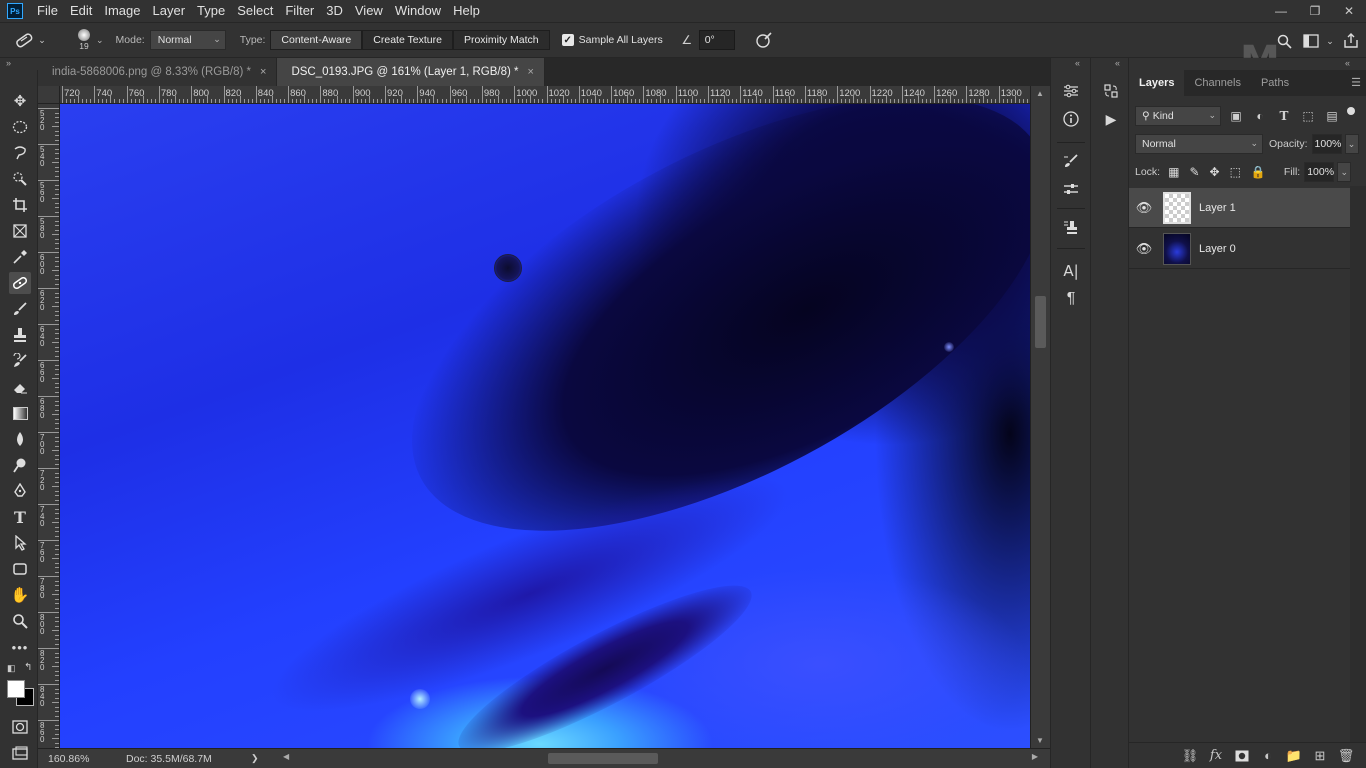 This screenshot has width=1366, height=768. Describe the element at coordinates (1111, 91) in the screenshot. I see `history-panel-icon` at that location.